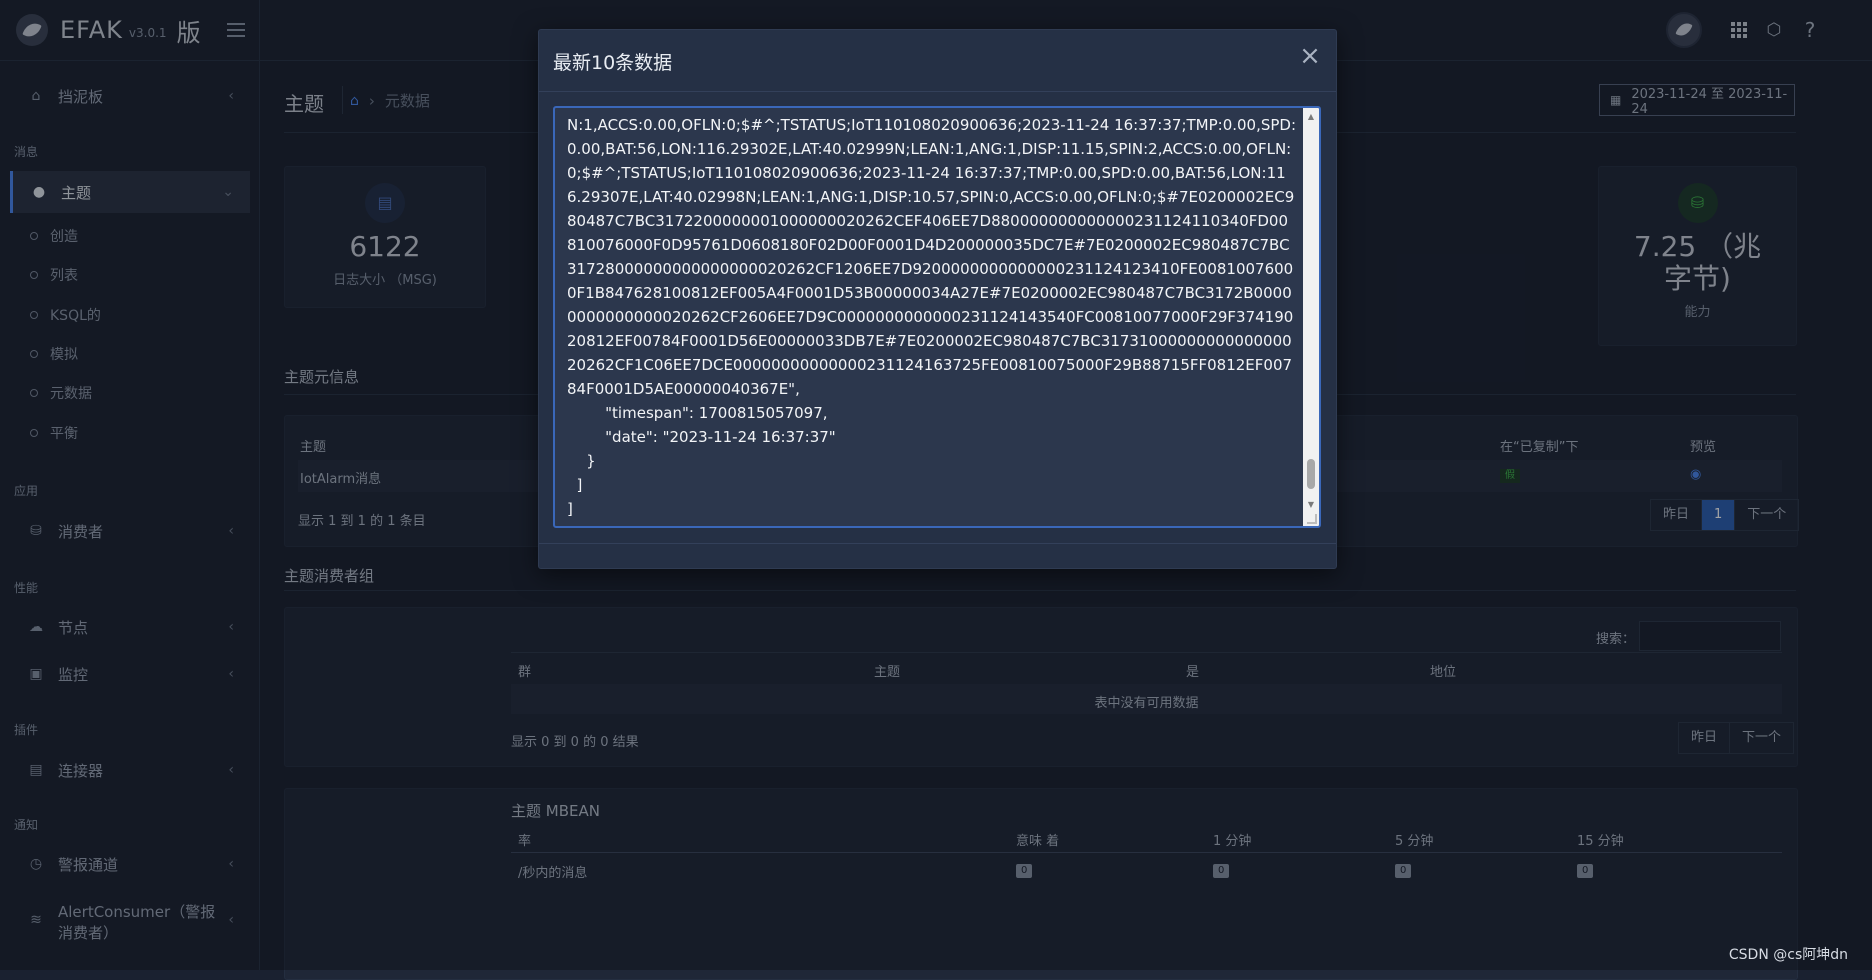 The width and height of the screenshot is (1872, 980). I want to click on close-icon: ×, so click(1310, 56).